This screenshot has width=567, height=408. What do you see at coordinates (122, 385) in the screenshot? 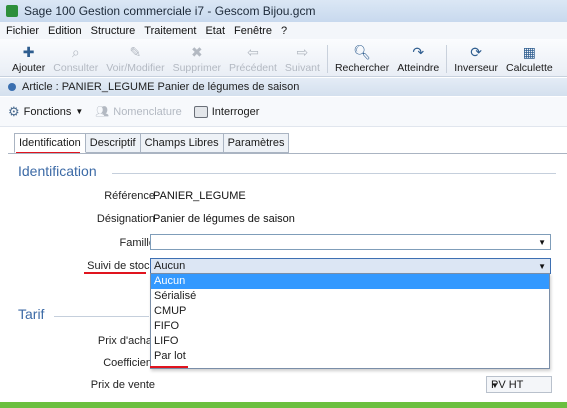
I see `prix-vente-label: Prix de vente` at bounding box center [122, 385].